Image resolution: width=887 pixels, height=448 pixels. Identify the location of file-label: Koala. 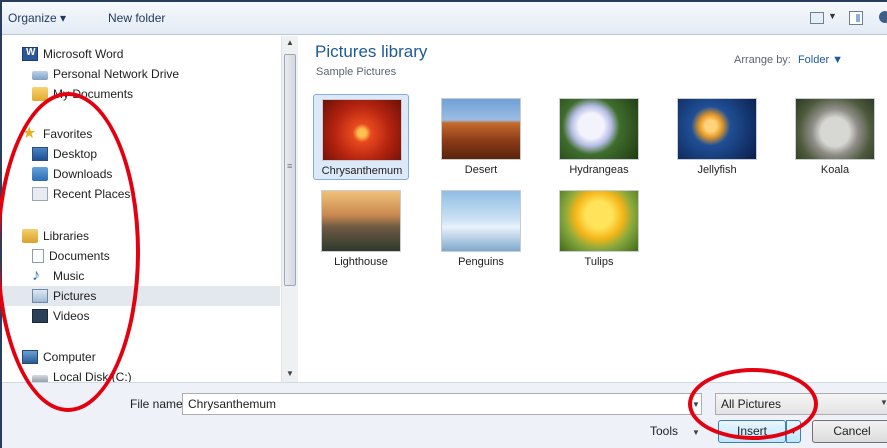
(835, 170).